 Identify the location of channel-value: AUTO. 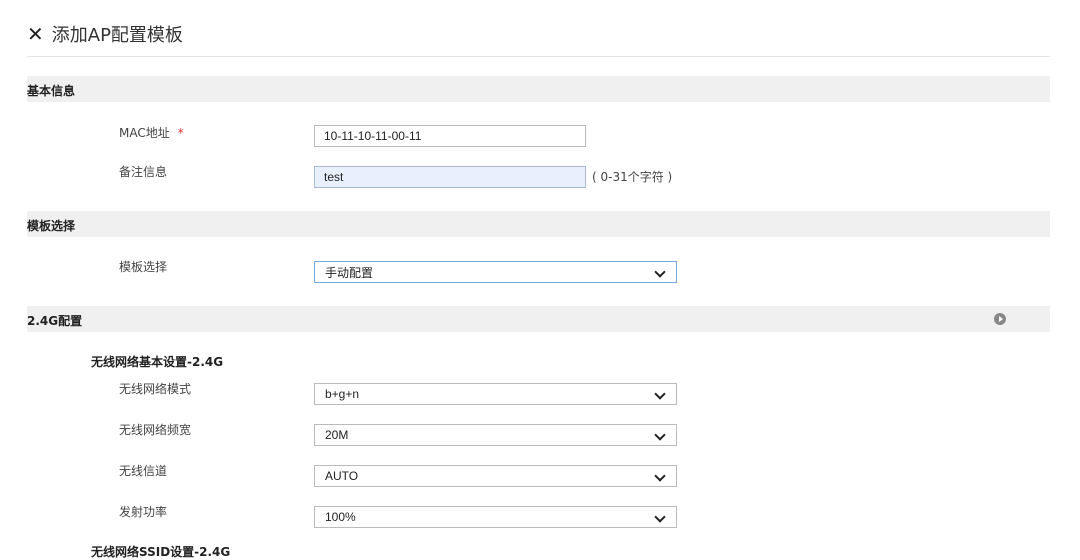
(342, 476).